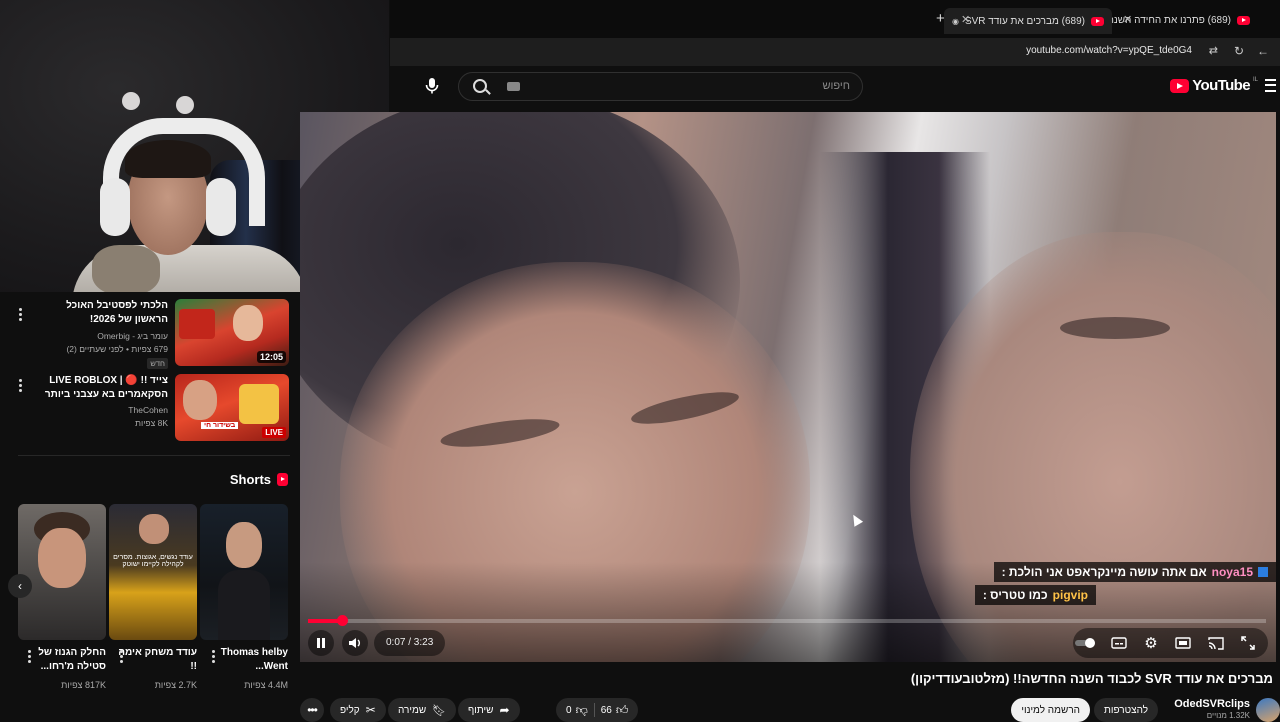 The width and height of the screenshot is (1280, 722). Describe the element at coordinates (232, 332) in the screenshot. I see `video-thumbnail: 12:05` at that location.